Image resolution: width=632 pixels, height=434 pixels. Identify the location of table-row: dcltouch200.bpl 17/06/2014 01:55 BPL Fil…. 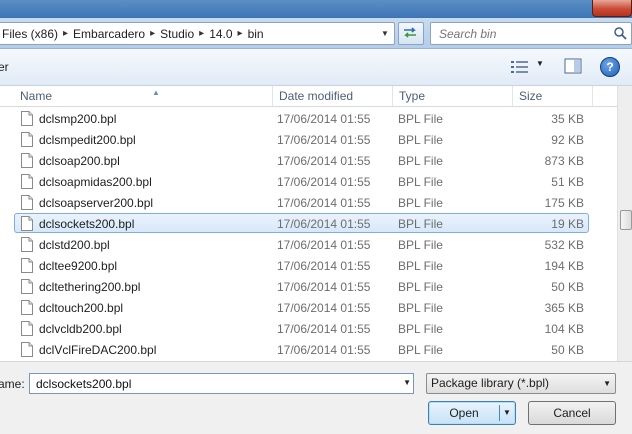
(301, 307).